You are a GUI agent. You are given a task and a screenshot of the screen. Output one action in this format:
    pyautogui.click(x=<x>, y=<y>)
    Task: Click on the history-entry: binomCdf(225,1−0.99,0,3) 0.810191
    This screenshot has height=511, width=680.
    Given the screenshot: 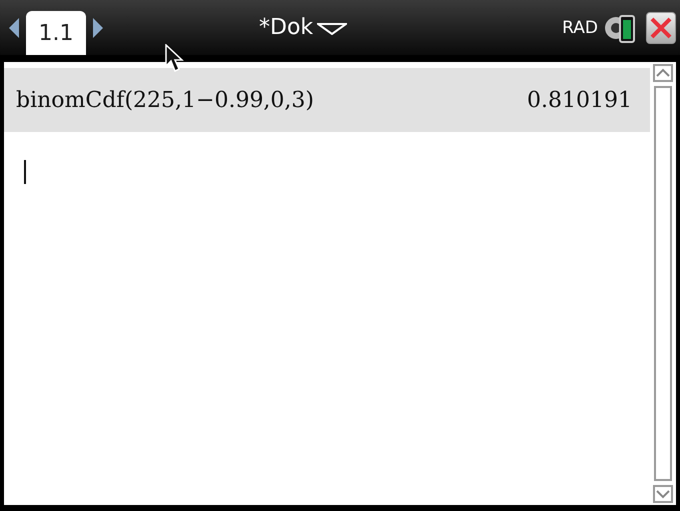 What is the action you would take?
    pyautogui.click(x=327, y=100)
    